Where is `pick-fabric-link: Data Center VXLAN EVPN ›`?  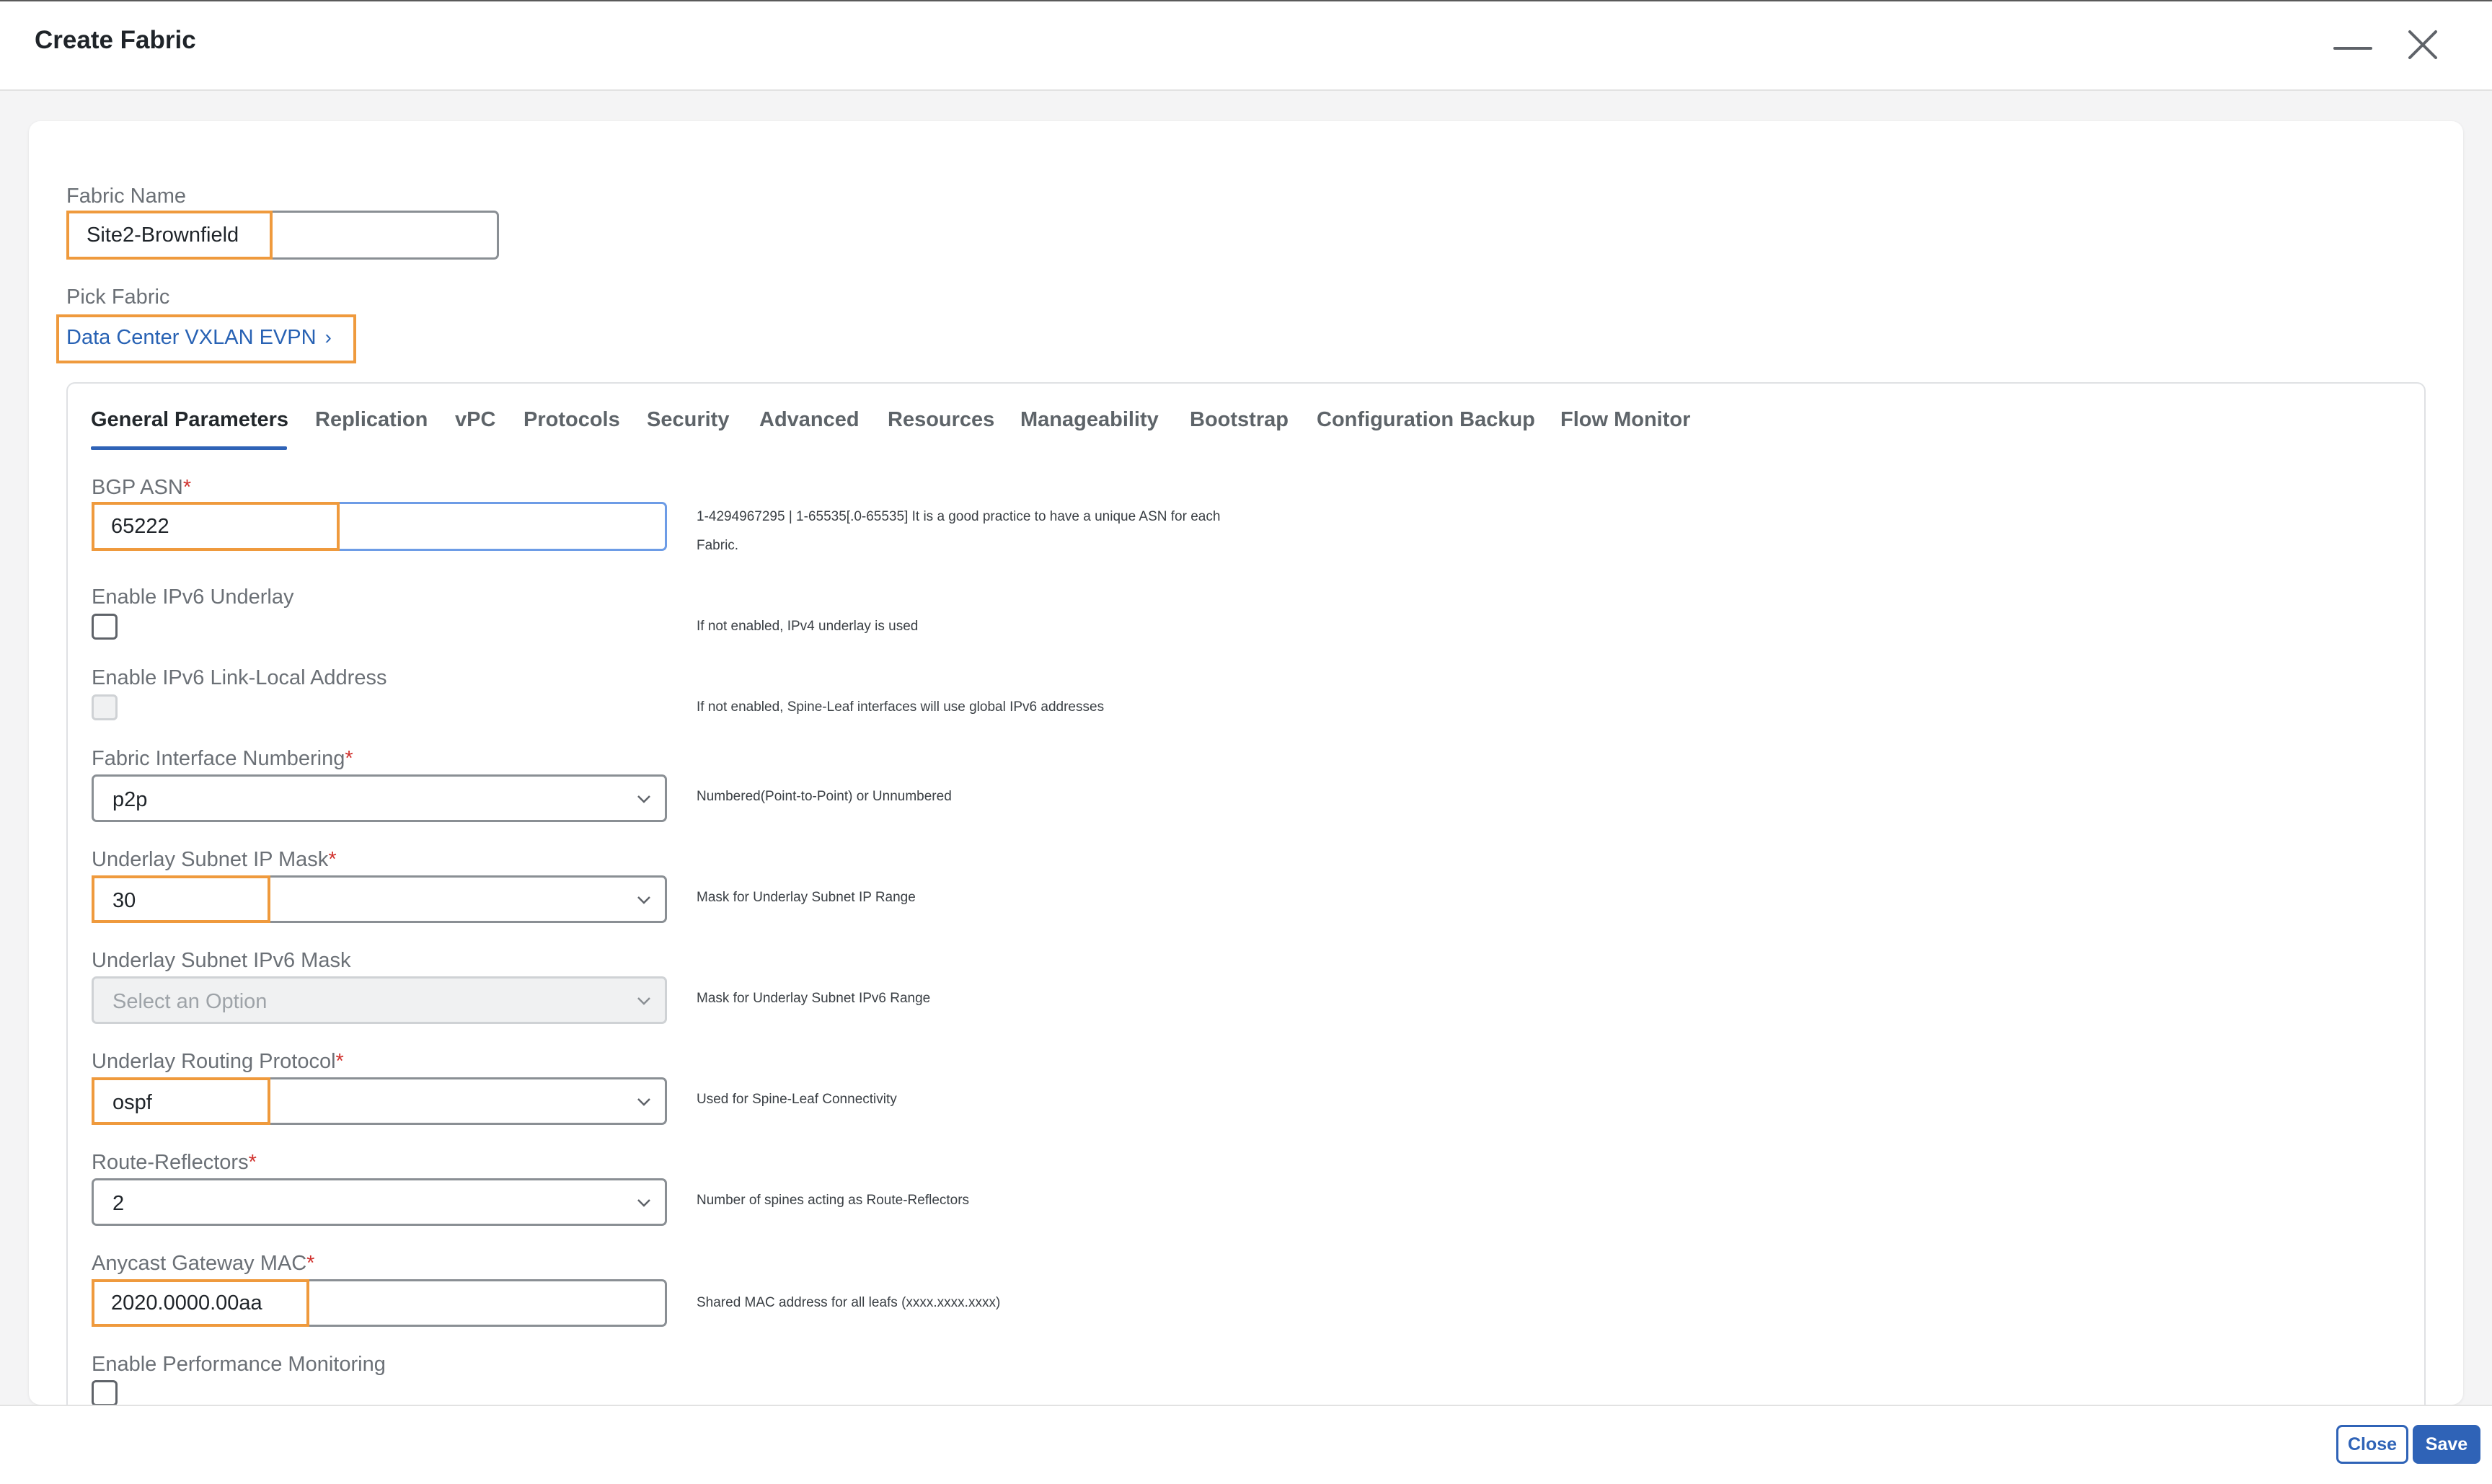
pick-fabric-link: Data Center VXLAN EVPN › is located at coordinates (199, 338).